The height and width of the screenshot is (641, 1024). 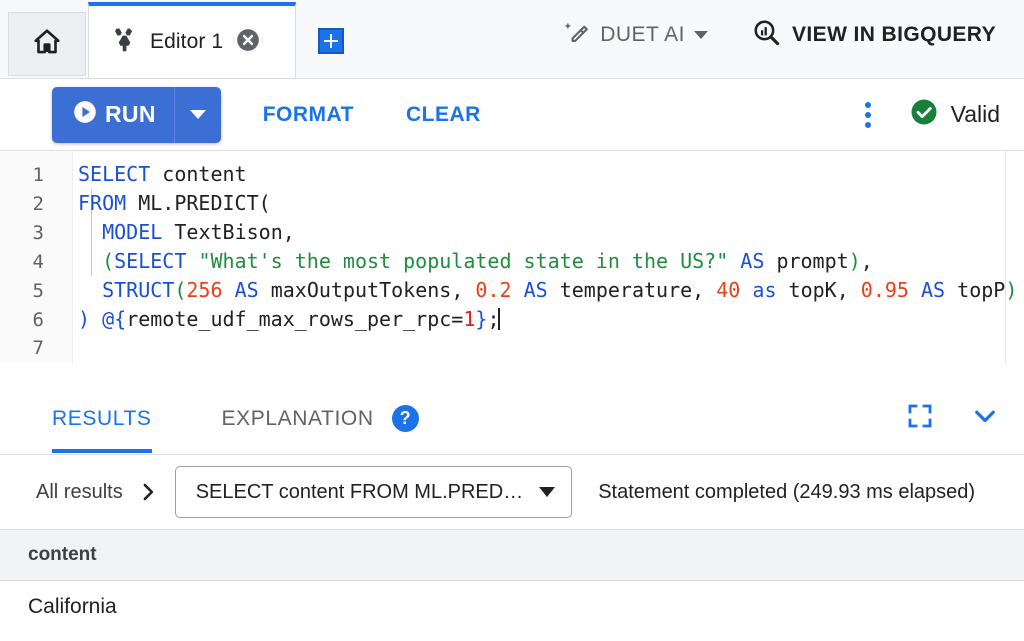 What do you see at coordinates (130, 114) in the screenshot?
I see `run-button-label: RUN` at bounding box center [130, 114].